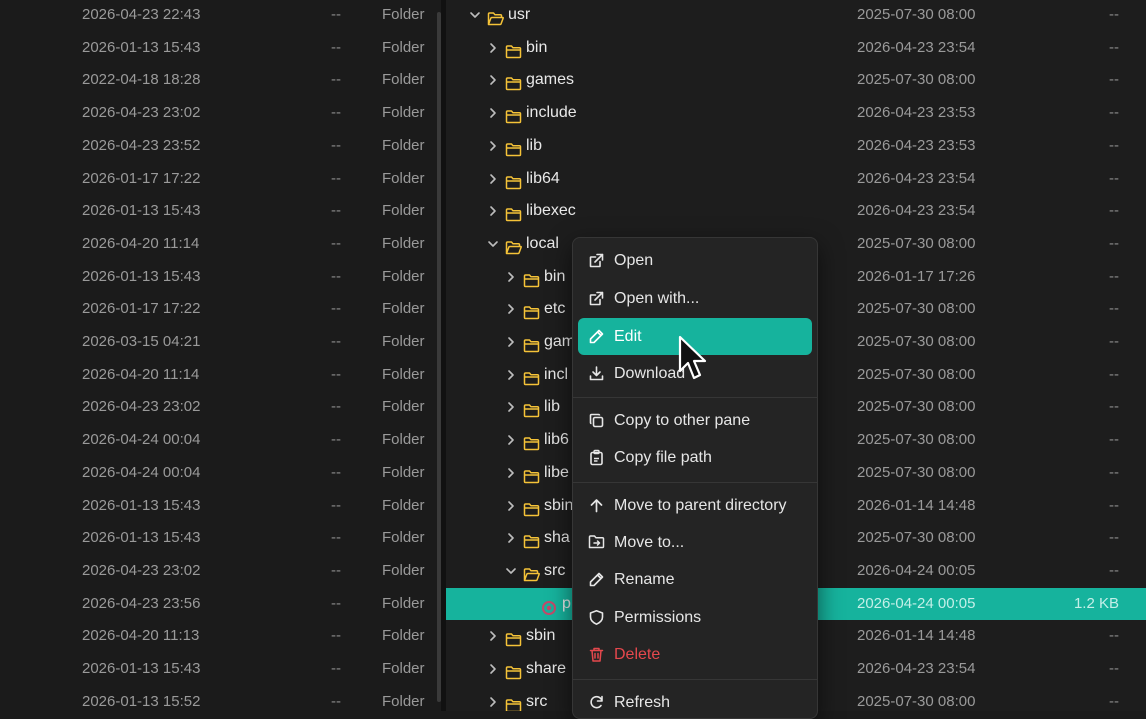  What do you see at coordinates (916, 276) in the screenshot?
I see `modified-date: 2026-01-17 17:26` at bounding box center [916, 276].